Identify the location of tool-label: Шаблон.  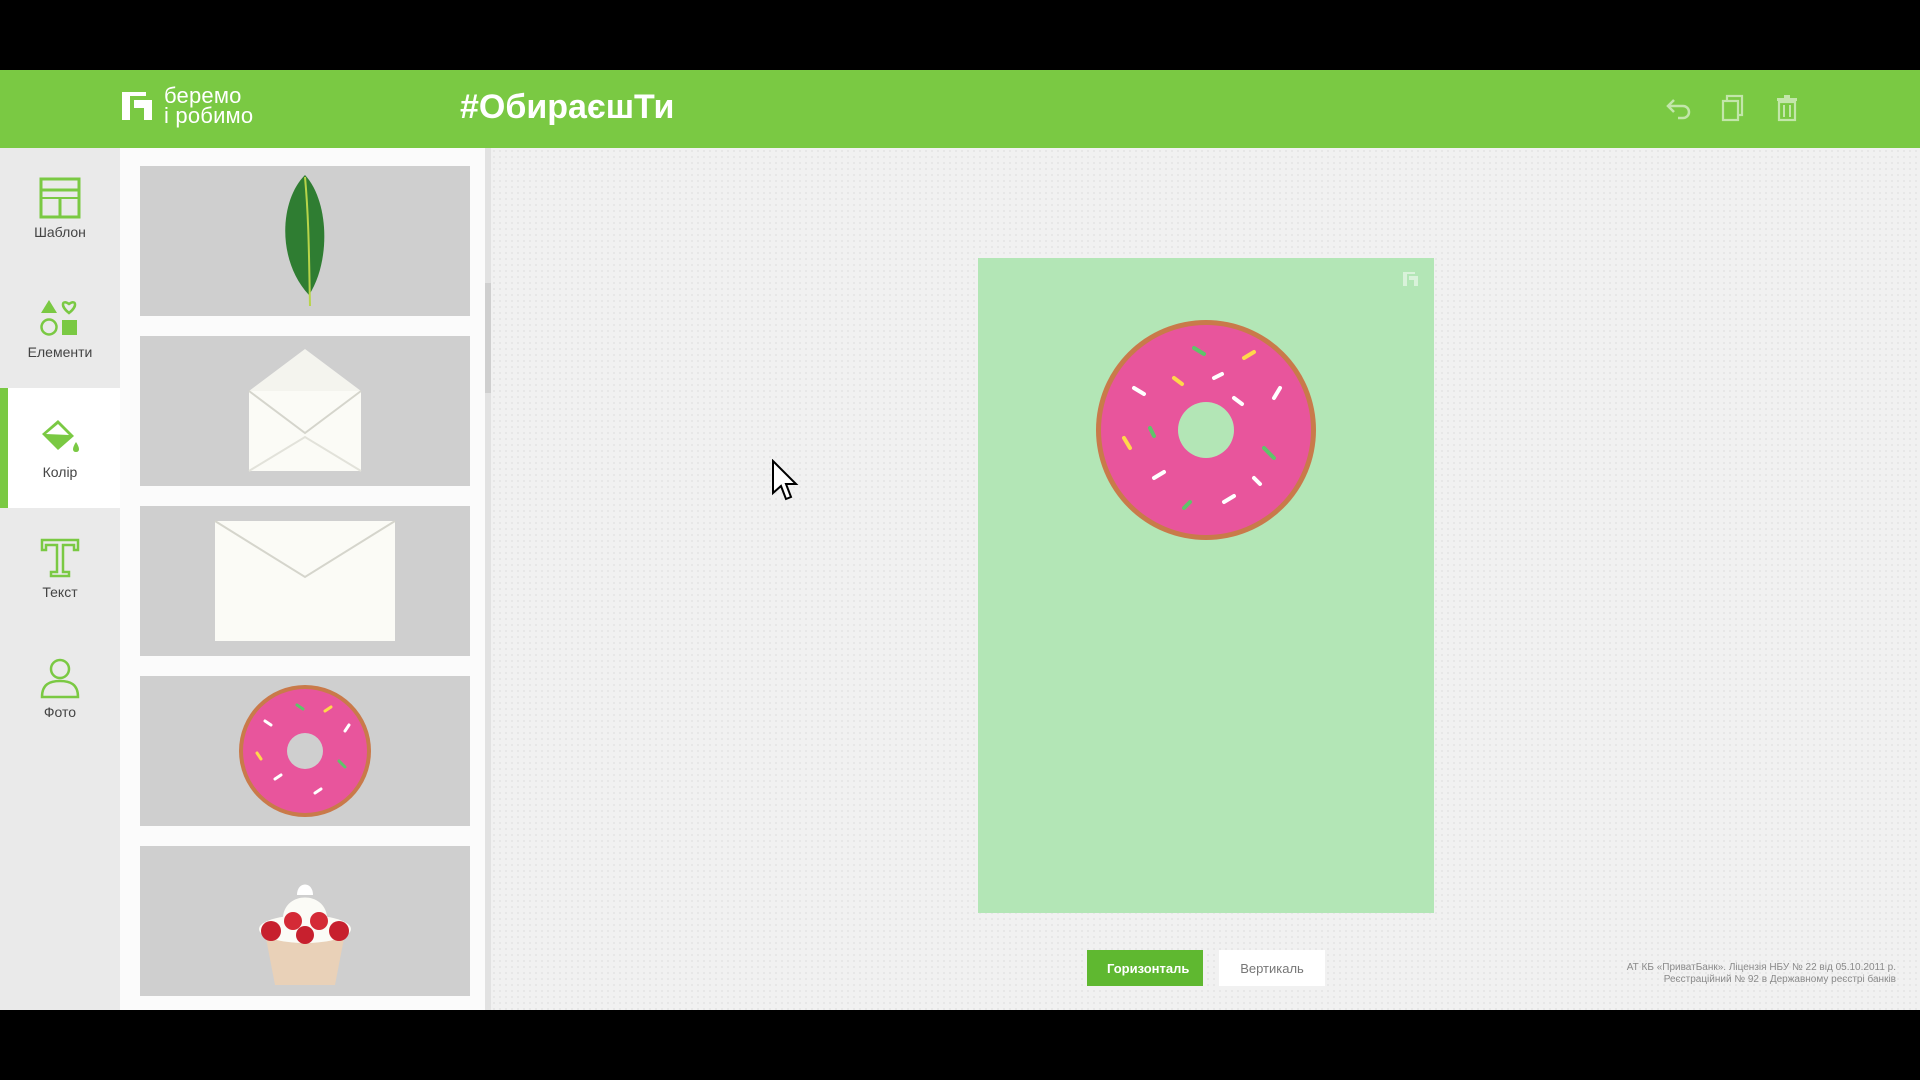
(60, 232).